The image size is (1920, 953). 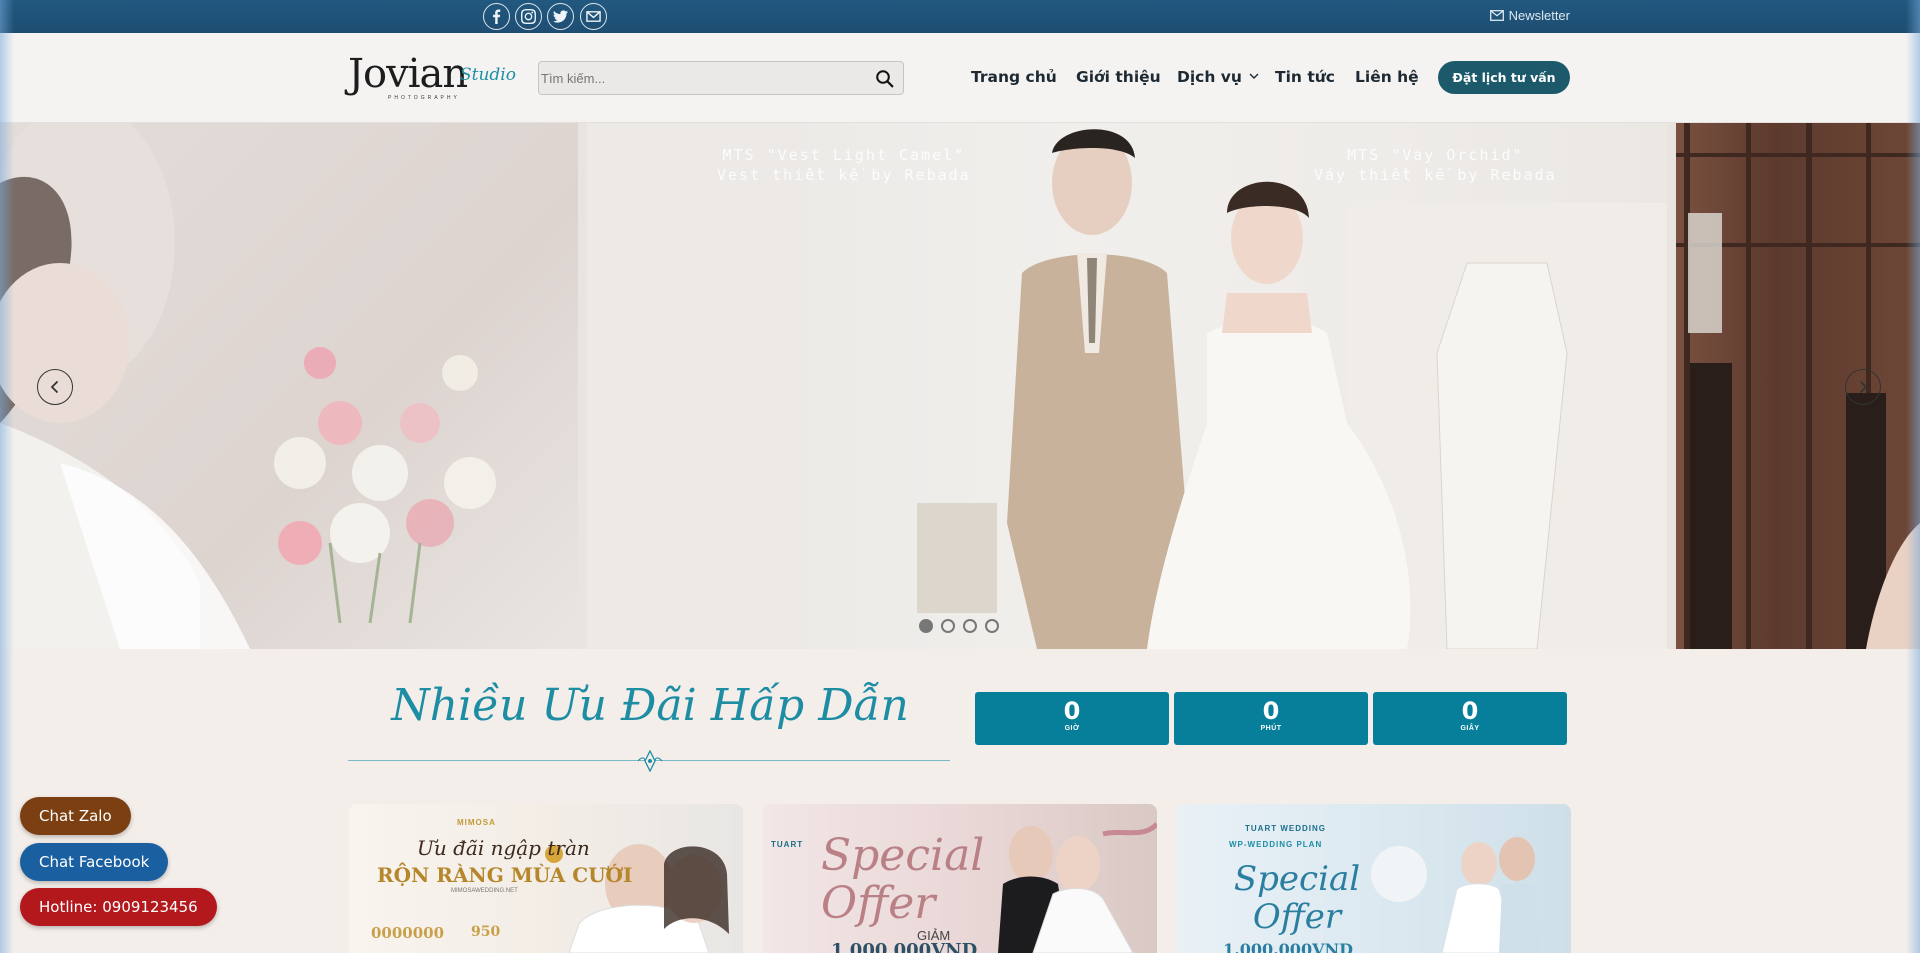 I want to click on top-bar: Newsletter, so click(x=960, y=16).